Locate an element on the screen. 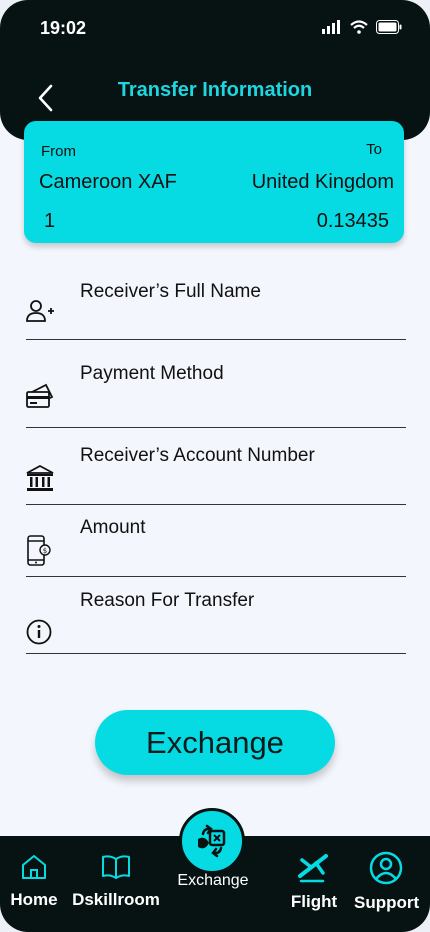 The width and height of the screenshot is (430, 932). receiver-name-field: Receiver’s Full Name is located at coordinates (216, 306).